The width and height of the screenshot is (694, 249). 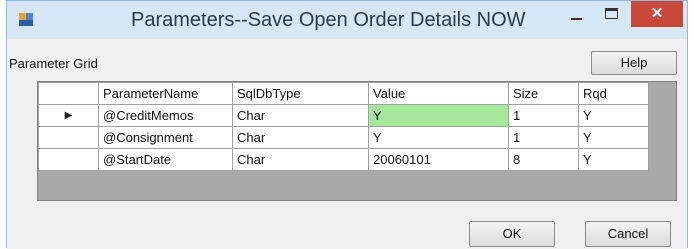 What do you see at coordinates (300, 93) in the screenshot?
I see `column-header-sqldbtype: SqlDbType` at bounding box center [300, 93].